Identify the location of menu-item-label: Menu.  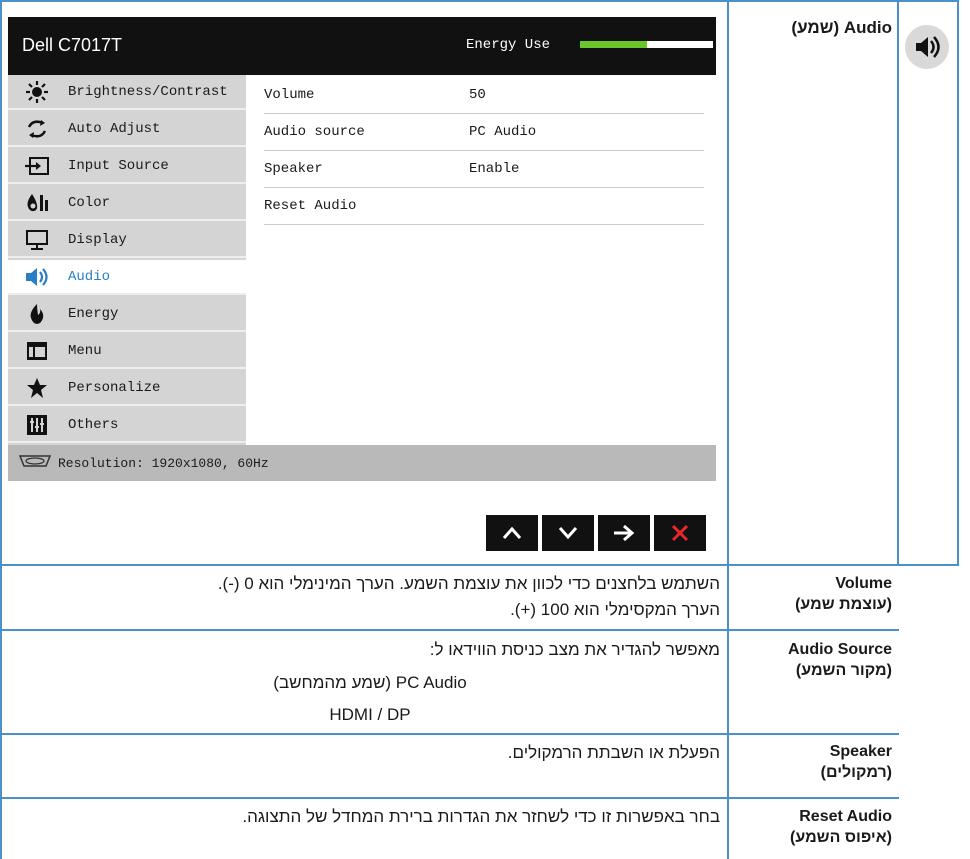
(85, 350).